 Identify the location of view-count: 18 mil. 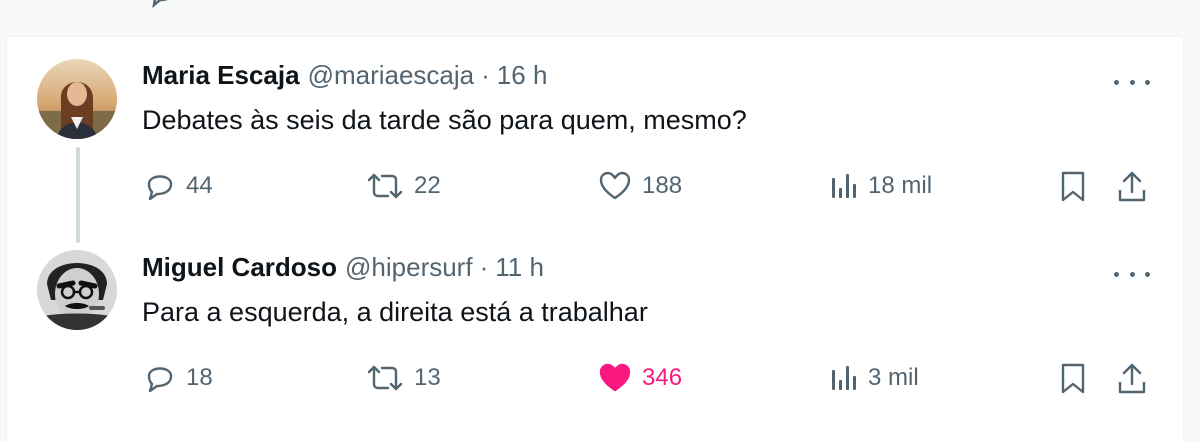
(900, 185).